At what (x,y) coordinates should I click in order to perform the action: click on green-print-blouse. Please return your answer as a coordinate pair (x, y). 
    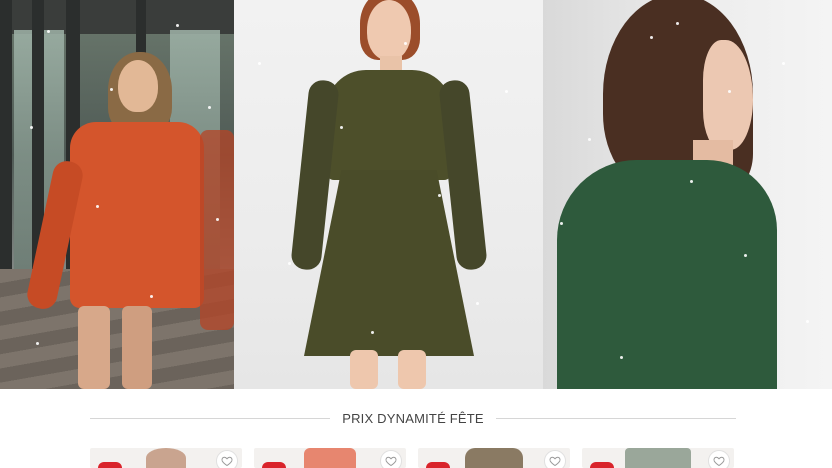
    Looking at the image, I should click on (667, 274).